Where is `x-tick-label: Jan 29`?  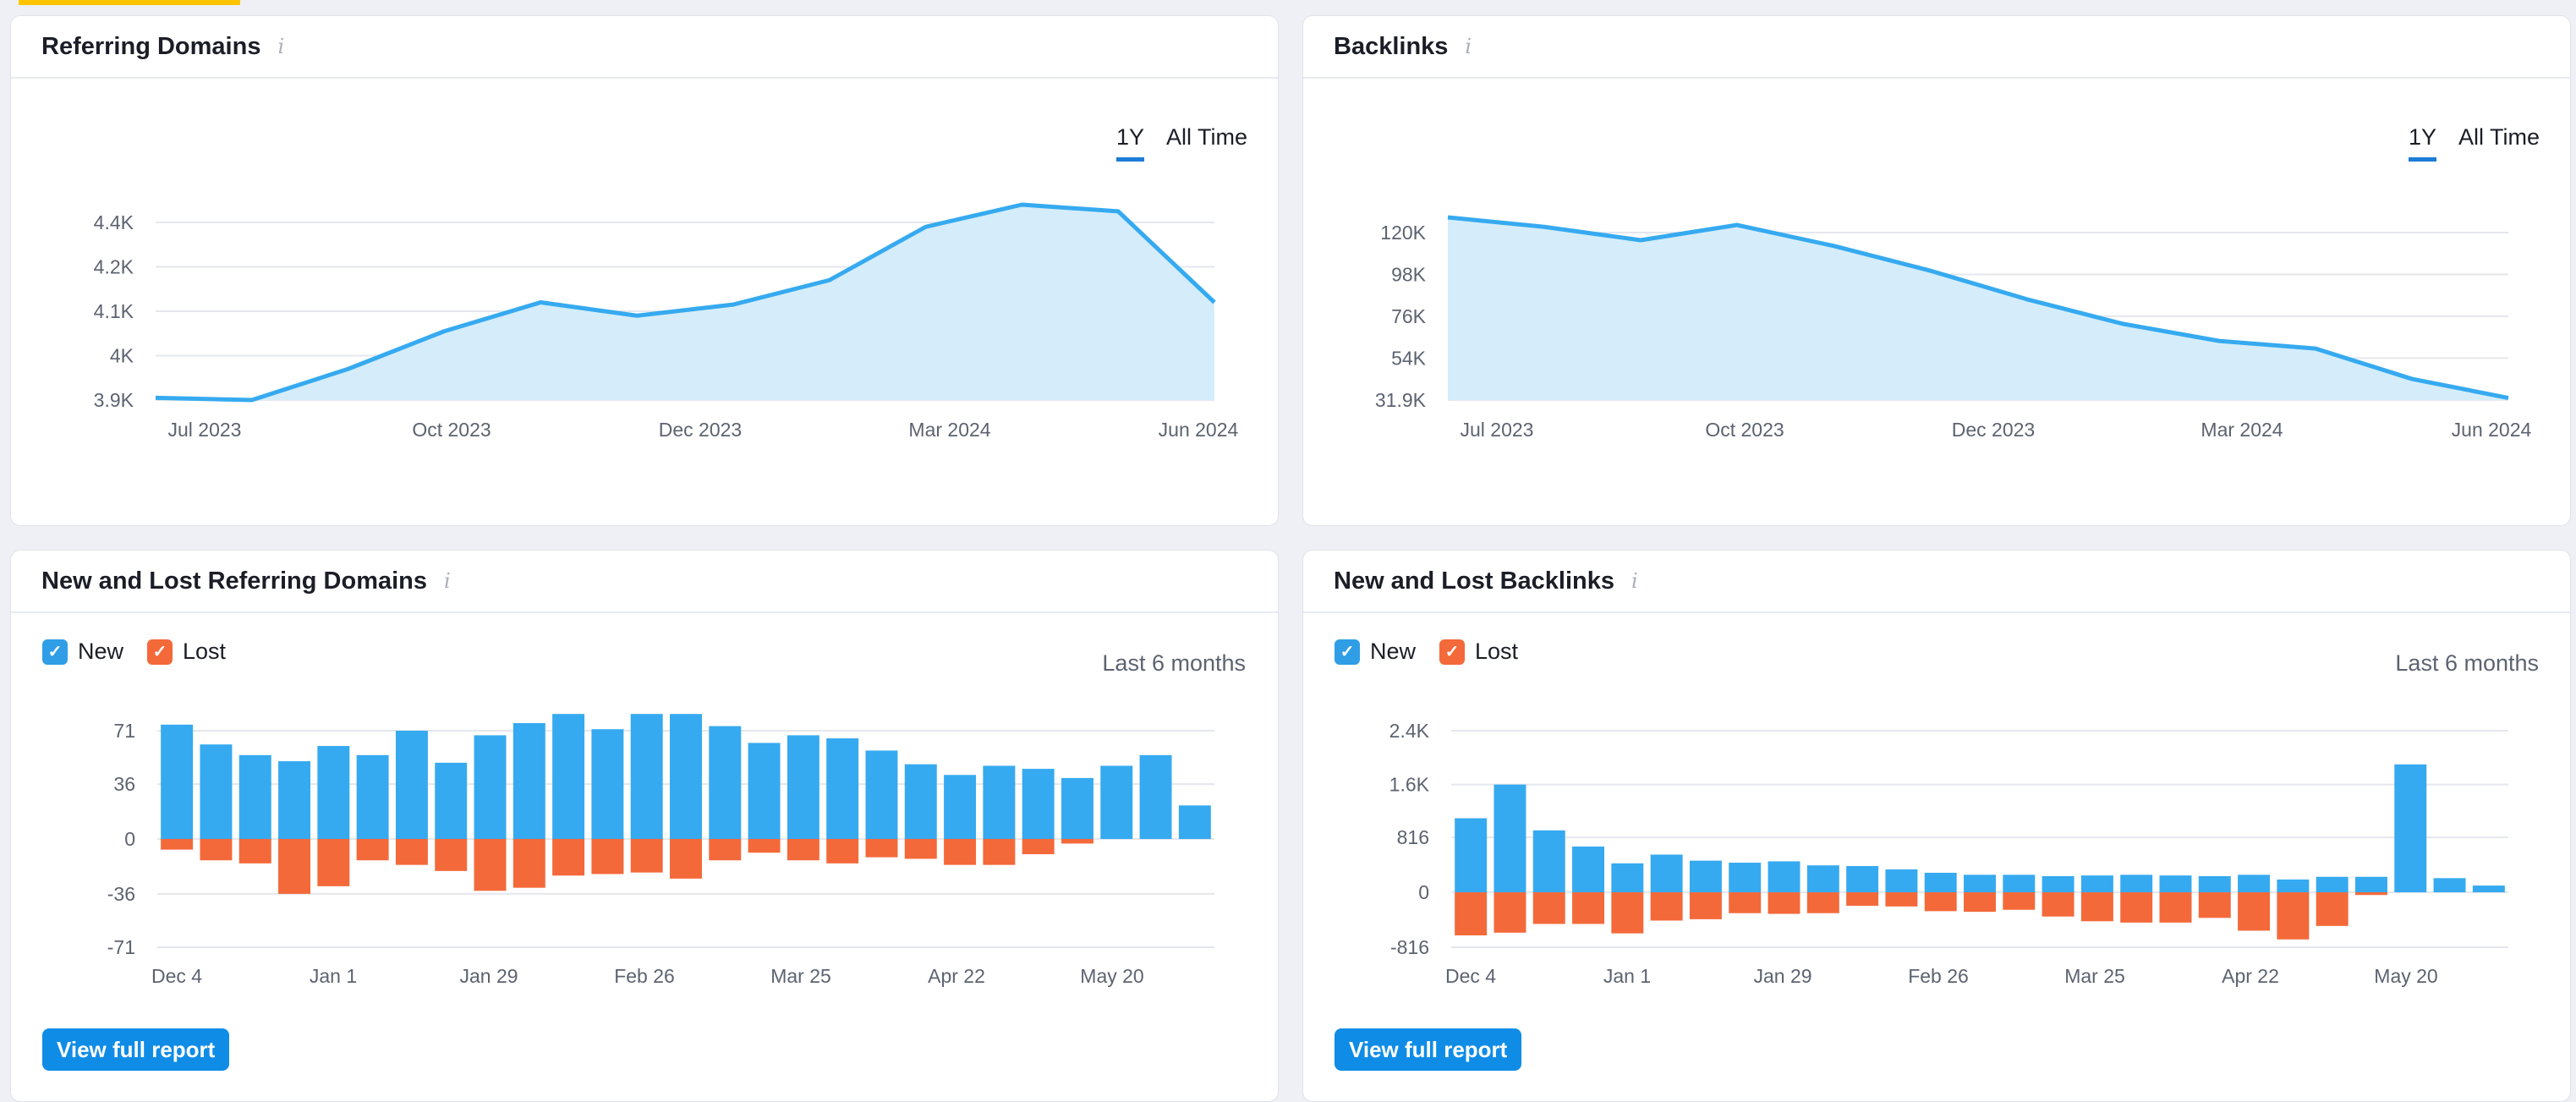 x-tick-label: Jan 29 is located at coordinates (1782, 976).